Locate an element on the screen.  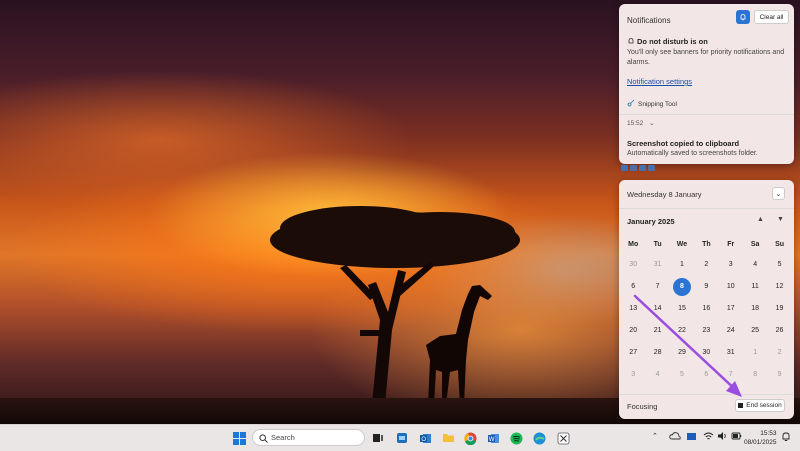
search-icon is located at coordinates (263, 438).